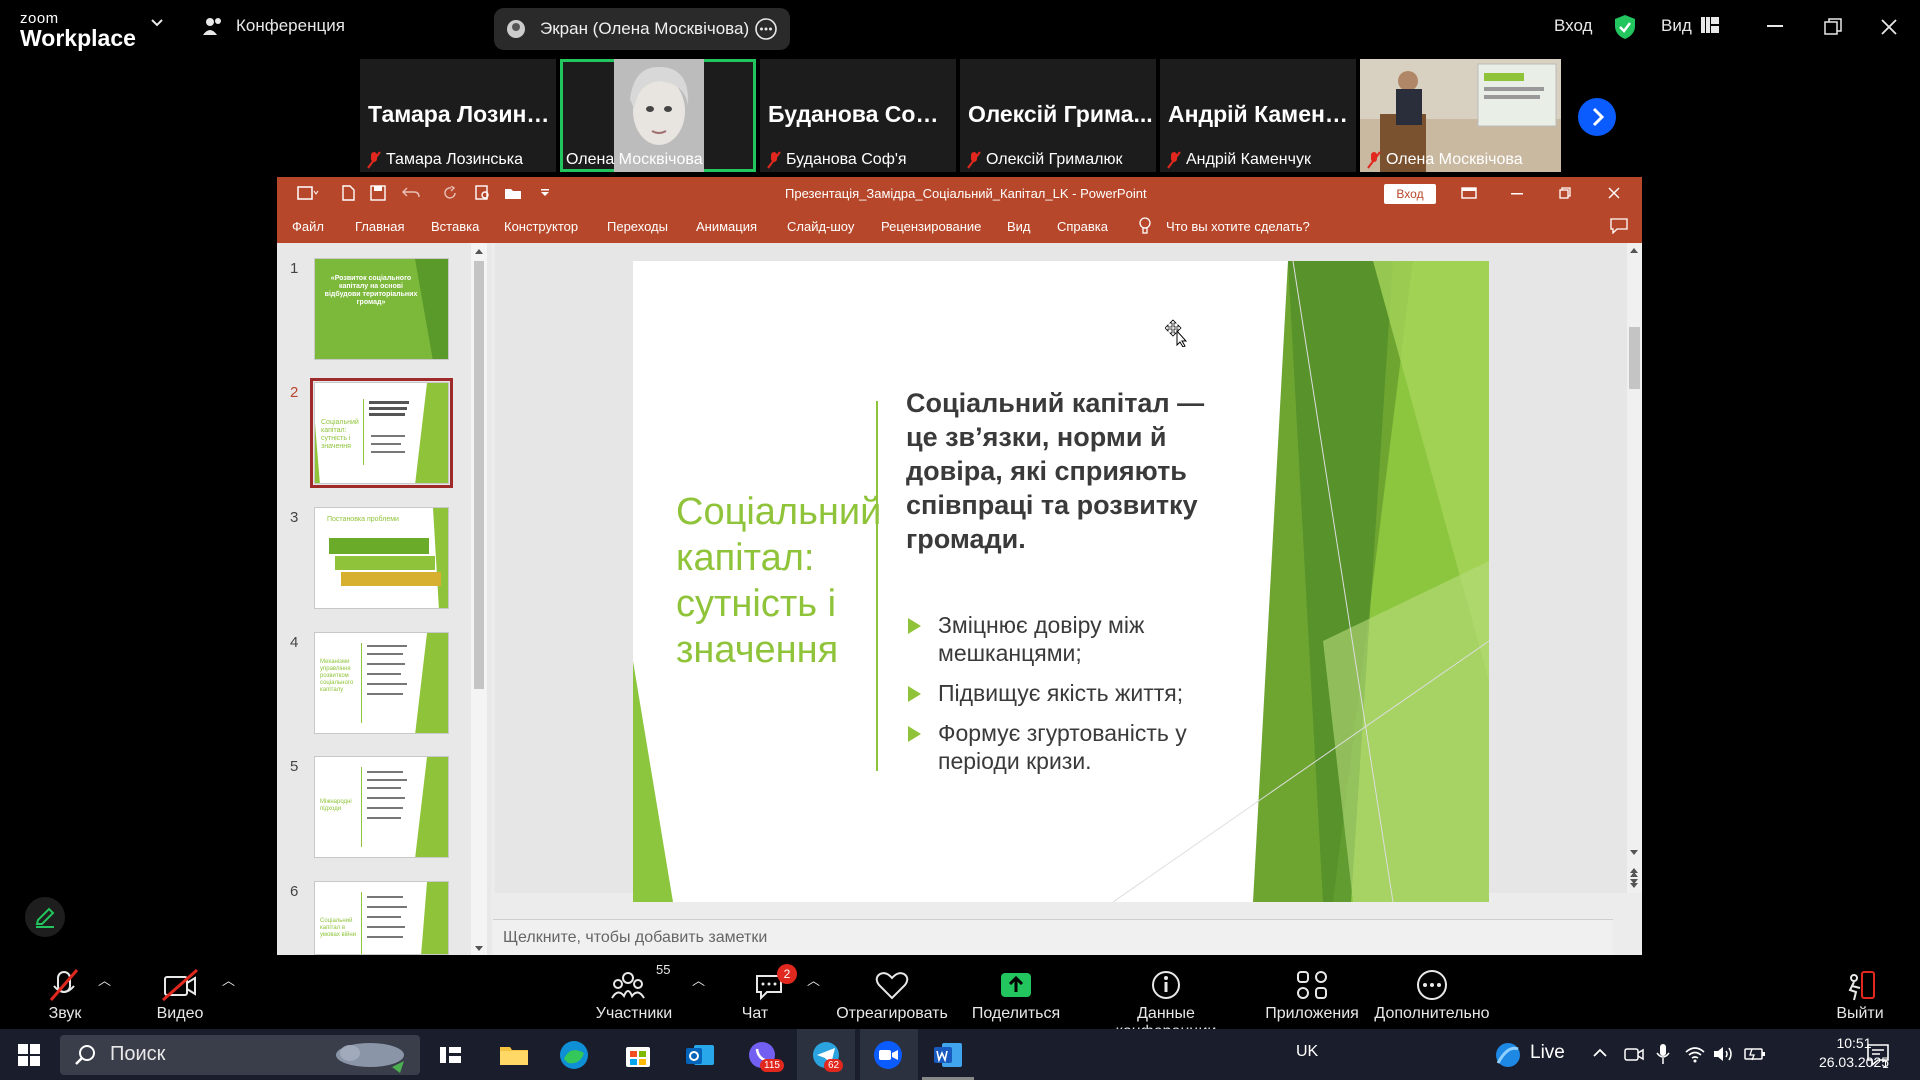  What do you see at coordinates (338, 928) in the screenshot?
I see `thumbnail-text: Соціальний капітал в умовах війни` at bounding box center [338, 928].